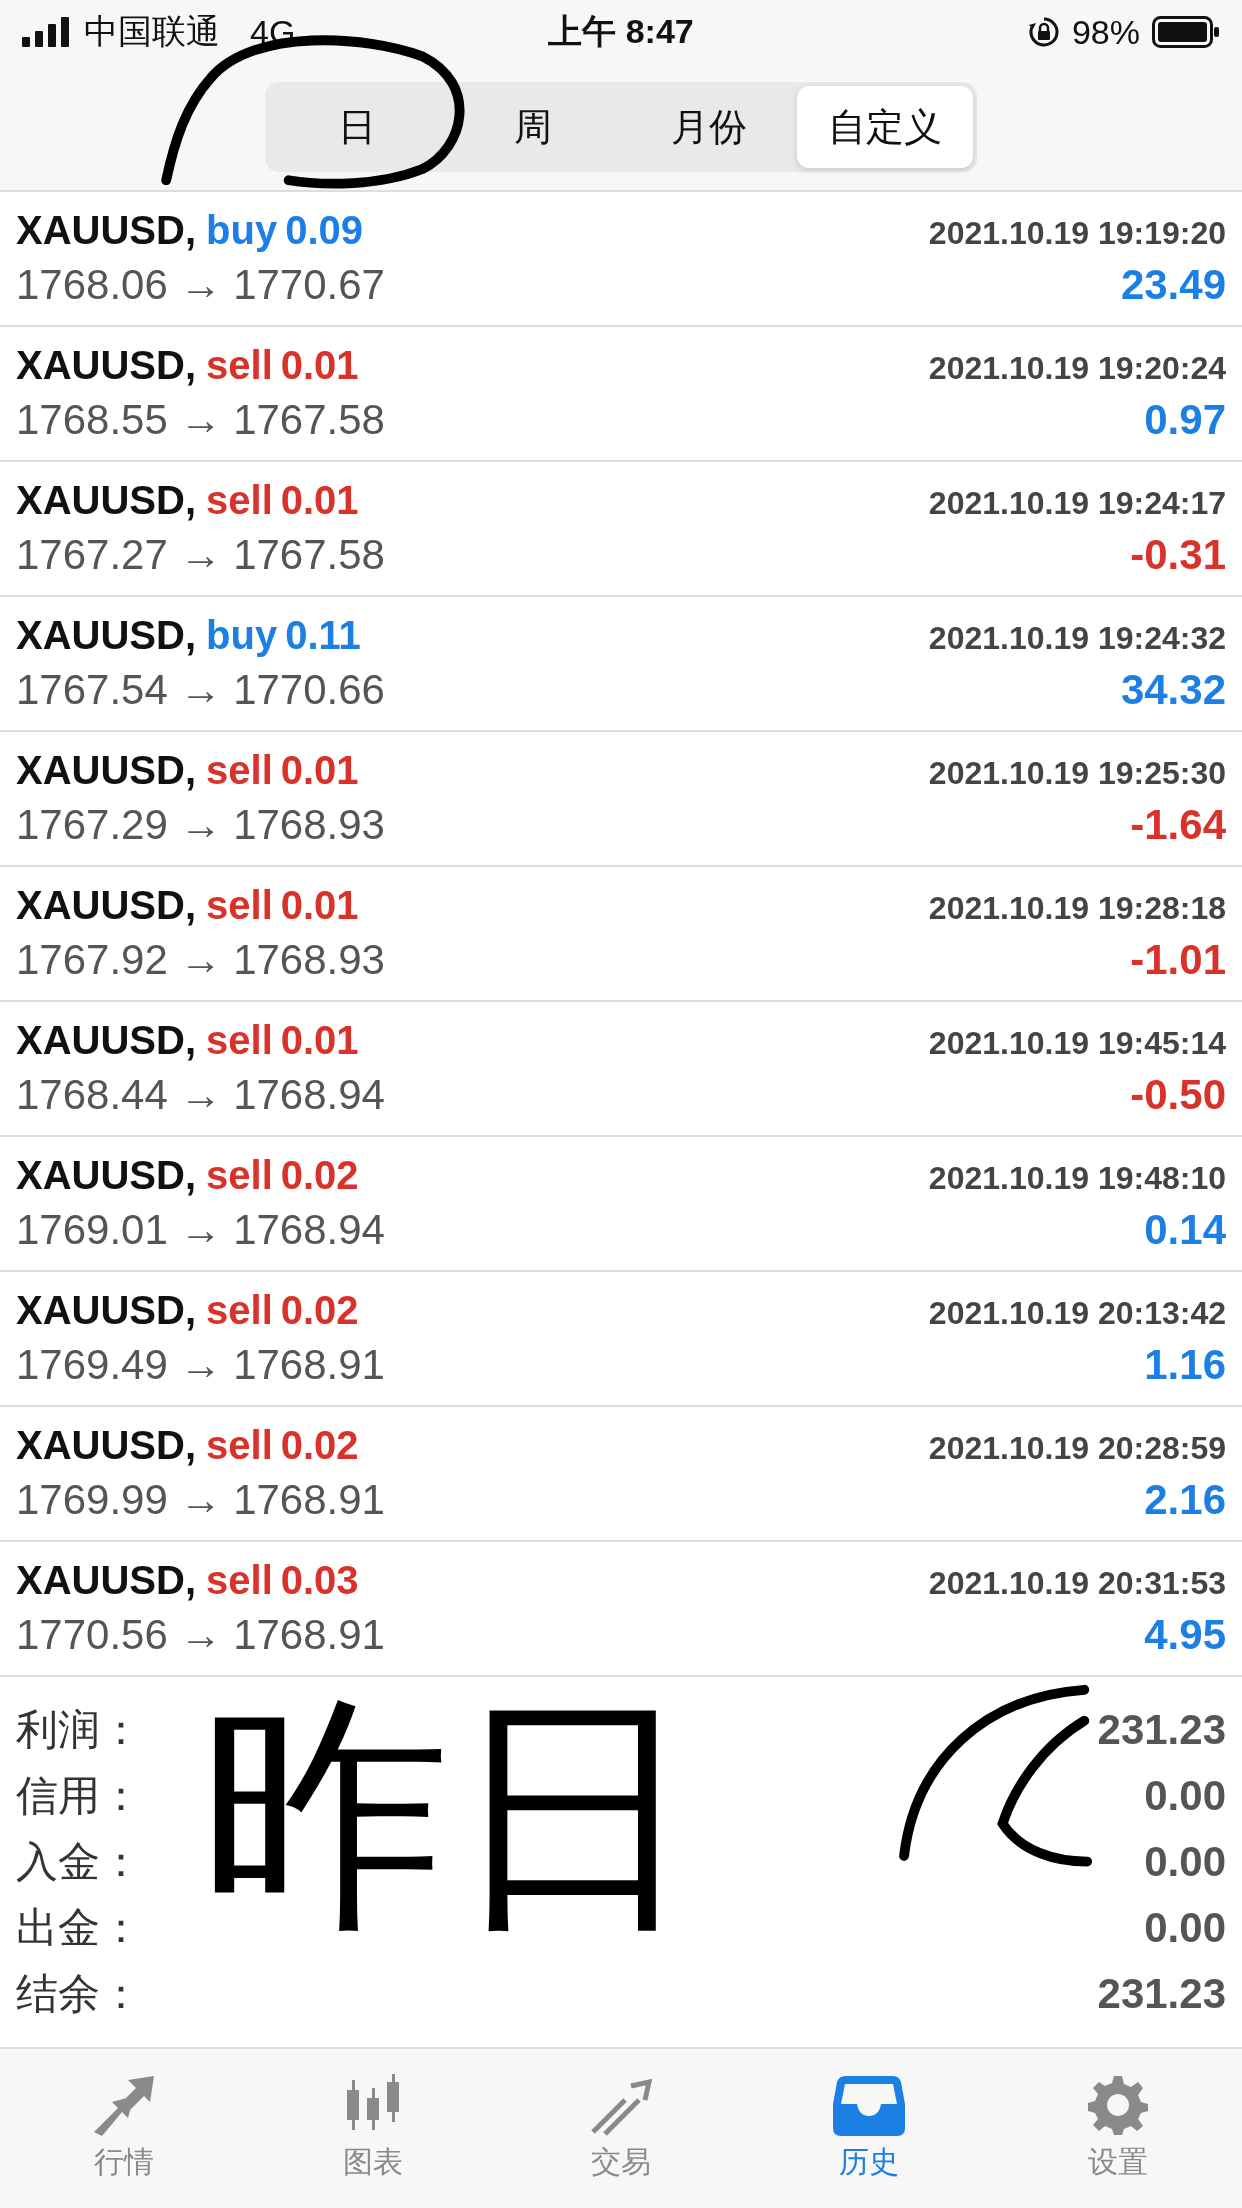  Describe the element at coordinates (1077, 1448) in the screenshot. I see `deal-time: 2021.10.19 20:28:59` at that location.